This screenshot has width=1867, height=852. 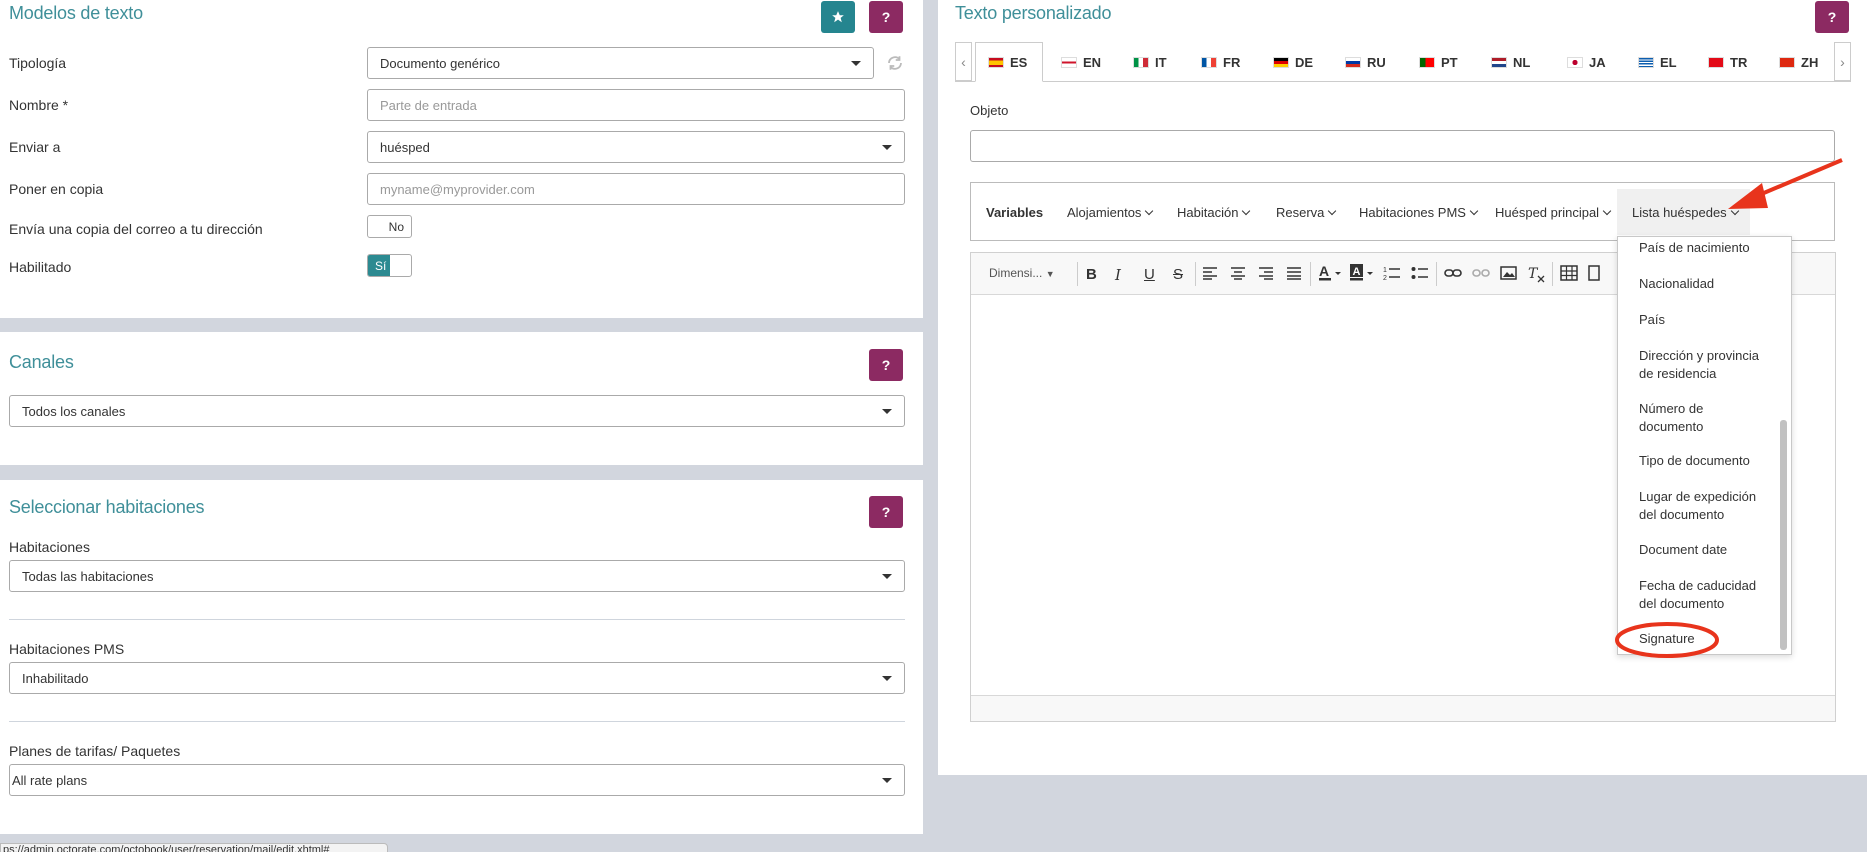 What do you see at coordinates (88, 576) in the screenshot?
I see `habitaciones-value: Todas las habitaciones` at bounding box center [88, 576].